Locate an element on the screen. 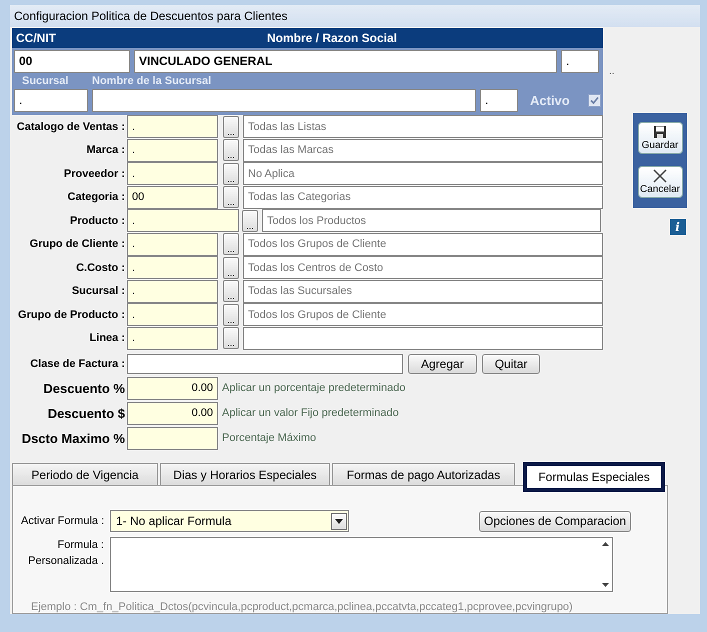 The width and height of the screenshot is (707, 632). field-label: Linea : is located at coordinates (107, 338).